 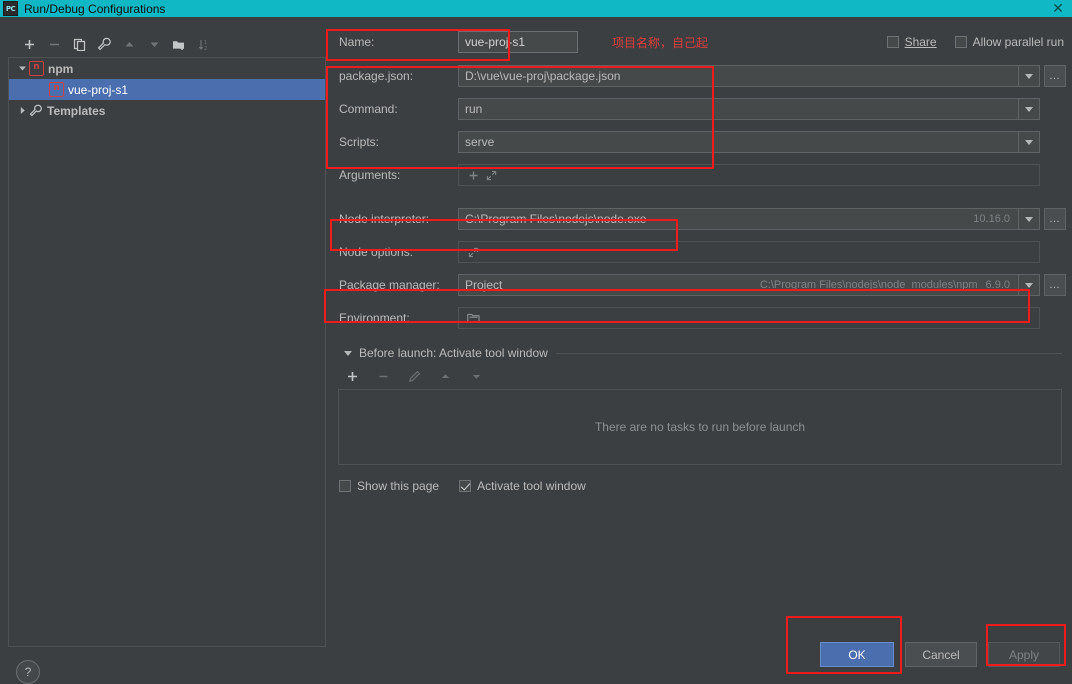 What do you see at coordinates (154, 44) in the screenshot?
I see `move-down-button` at bounding box center [154, 44].